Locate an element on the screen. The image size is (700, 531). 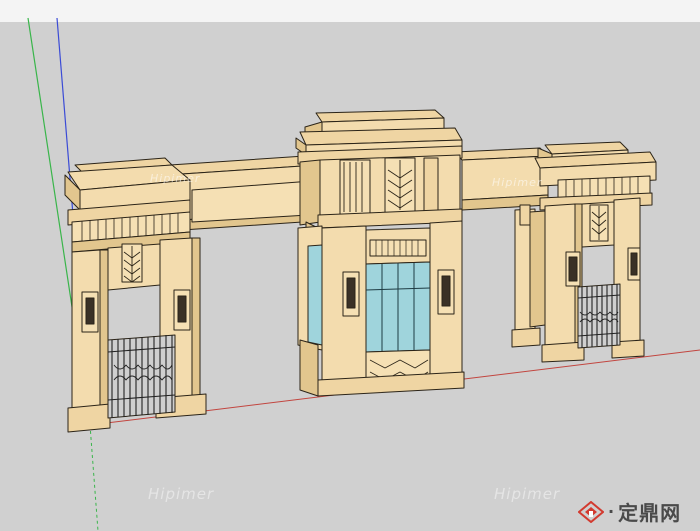
watermark-model-left: Hipimer is located at coordinates (175, 178).